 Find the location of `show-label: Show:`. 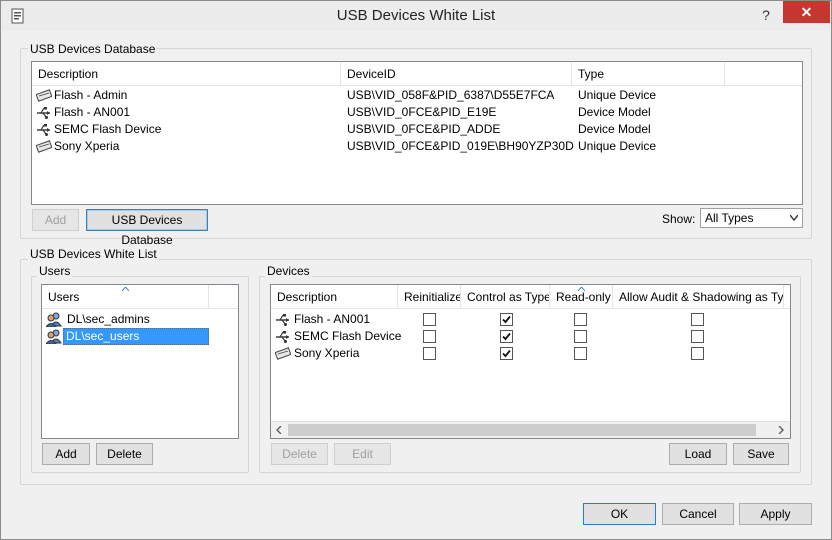

show-label: Show: is located at coordinates (679, 219).